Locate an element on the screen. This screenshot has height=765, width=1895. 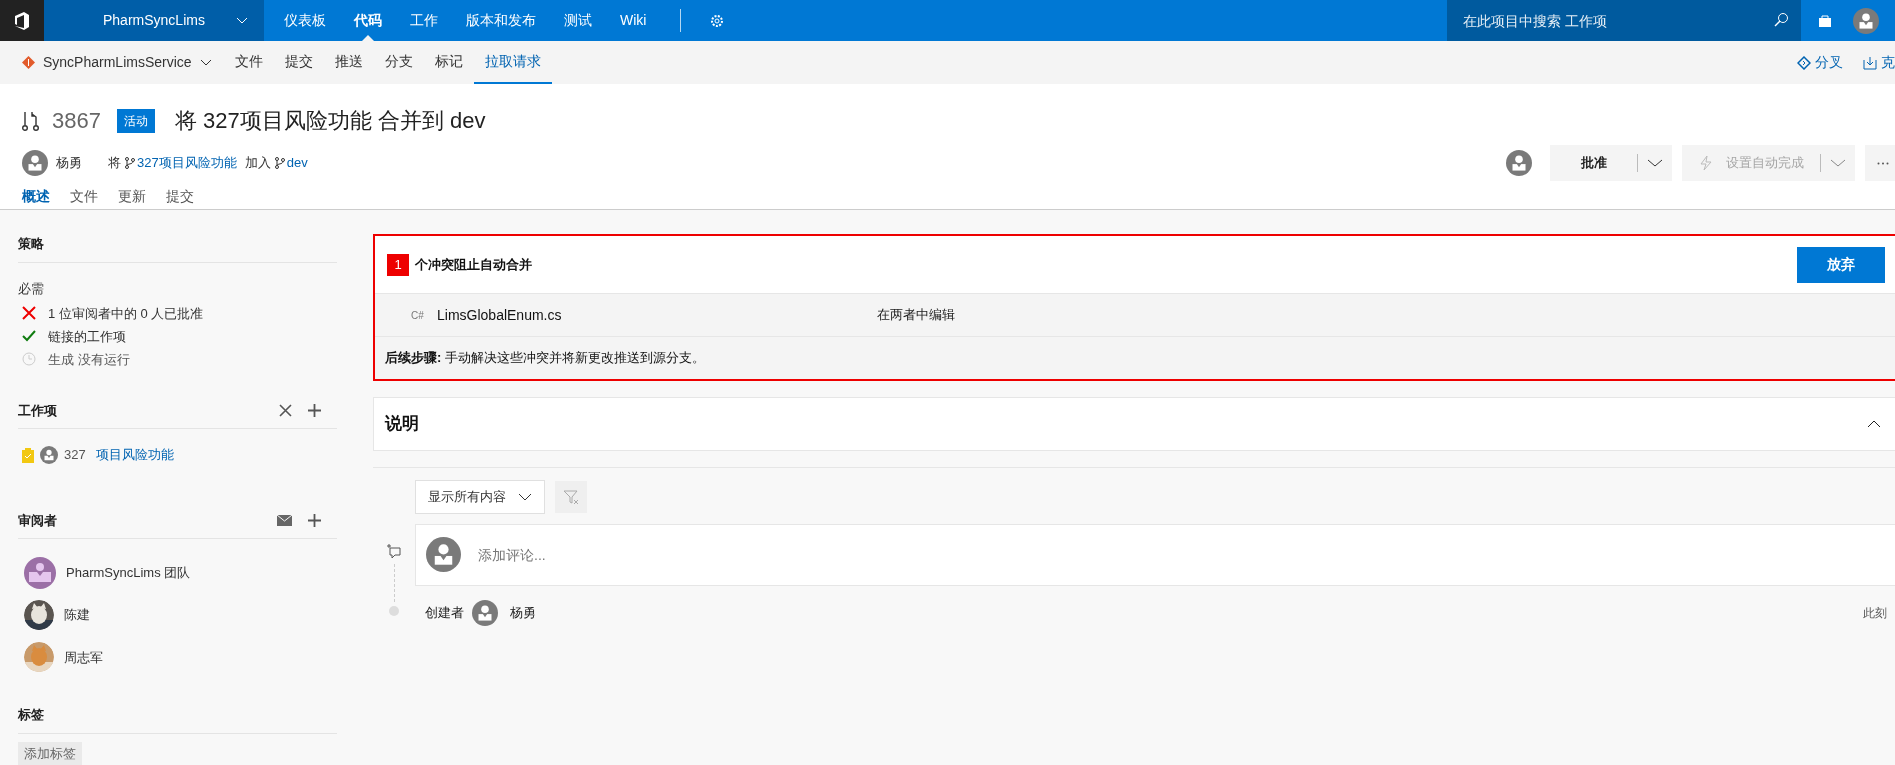
reviewer-avatar-icon is located at coordinates (1519, 163).